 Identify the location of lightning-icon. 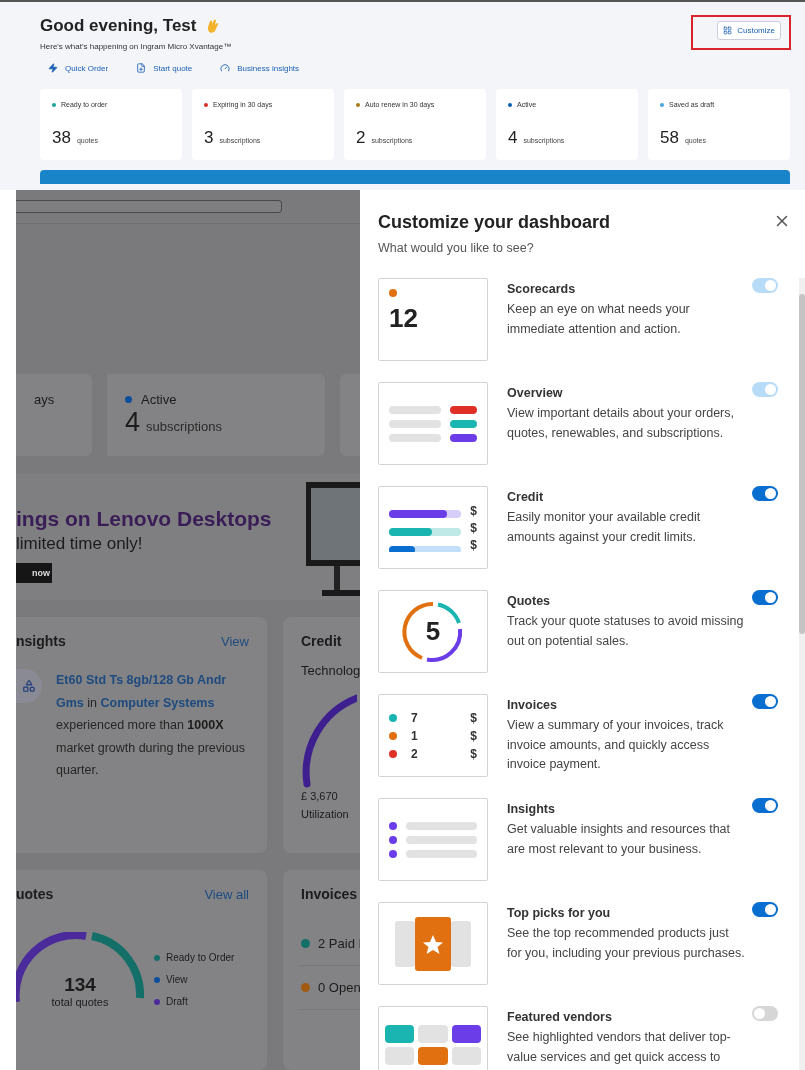
(53, 68).